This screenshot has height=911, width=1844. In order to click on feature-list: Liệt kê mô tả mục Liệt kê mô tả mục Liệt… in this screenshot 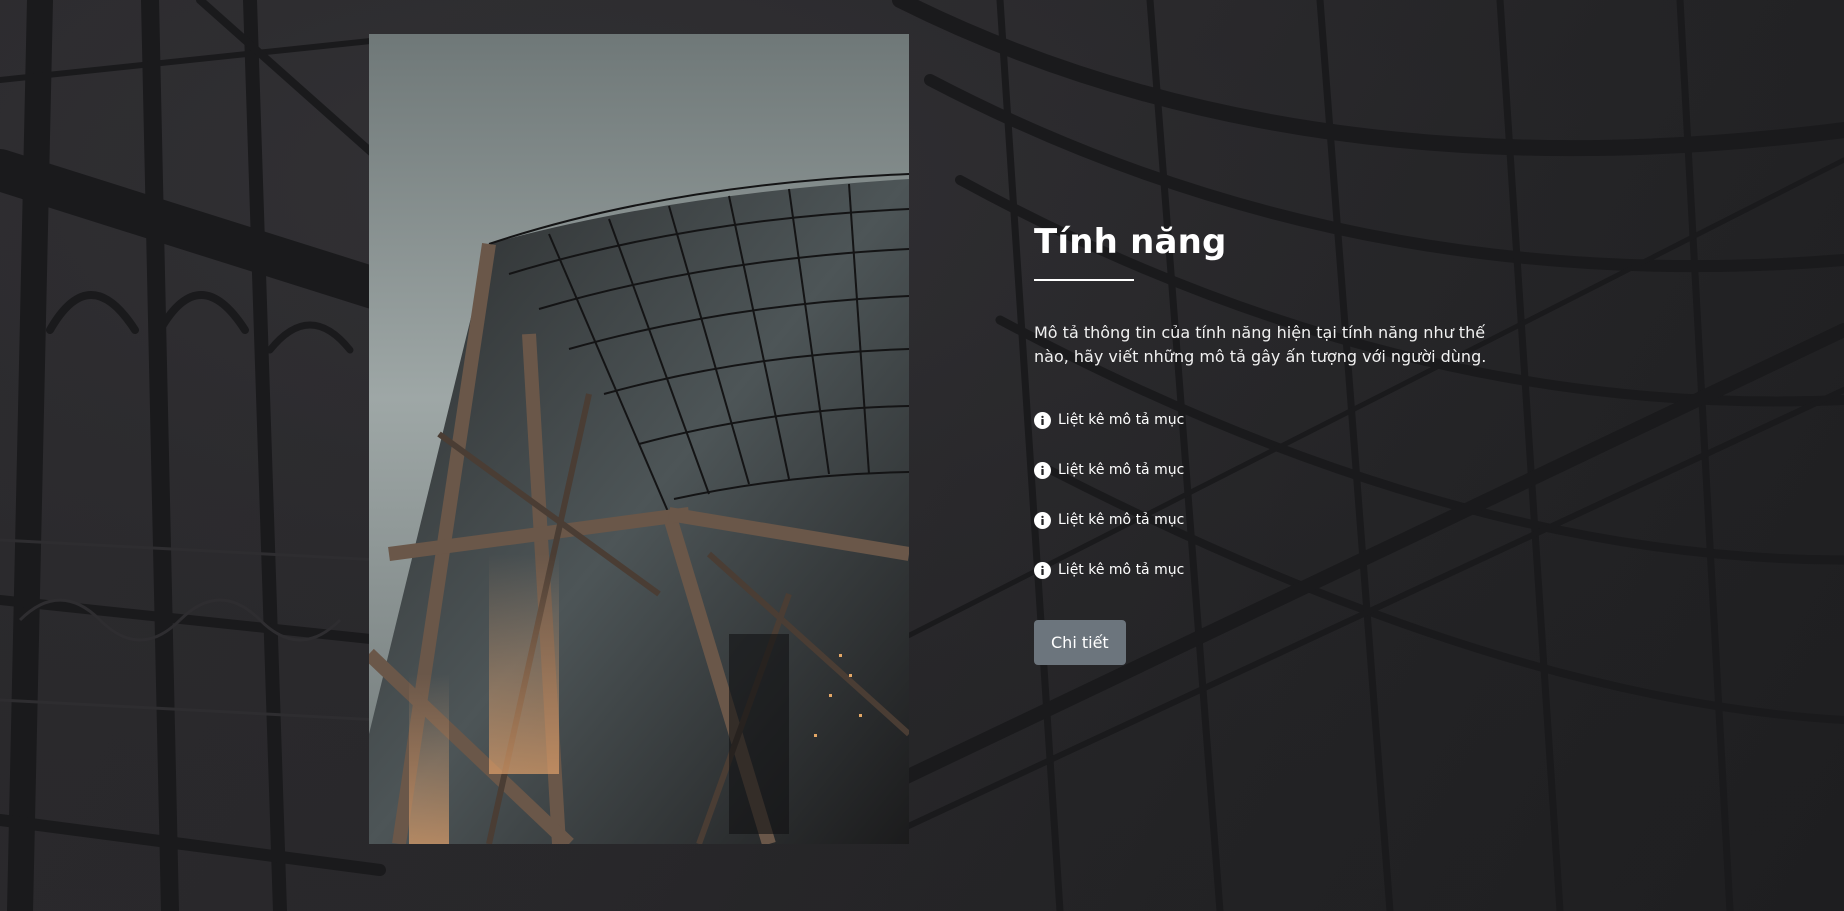, I will do `click(1284, 495)`.